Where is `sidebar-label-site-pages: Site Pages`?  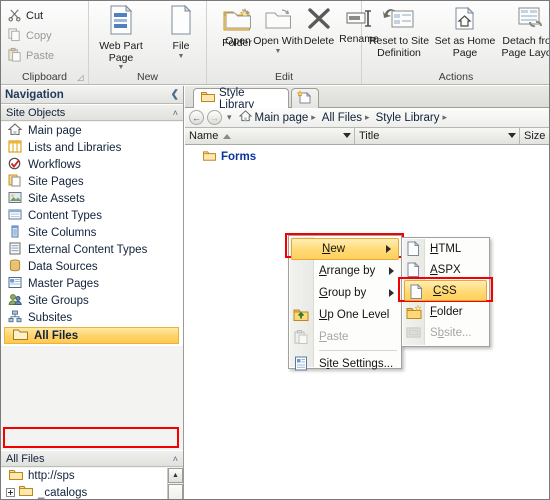 sidebar-label-site-pages: Site Pages is located at coordinates (56, 181).